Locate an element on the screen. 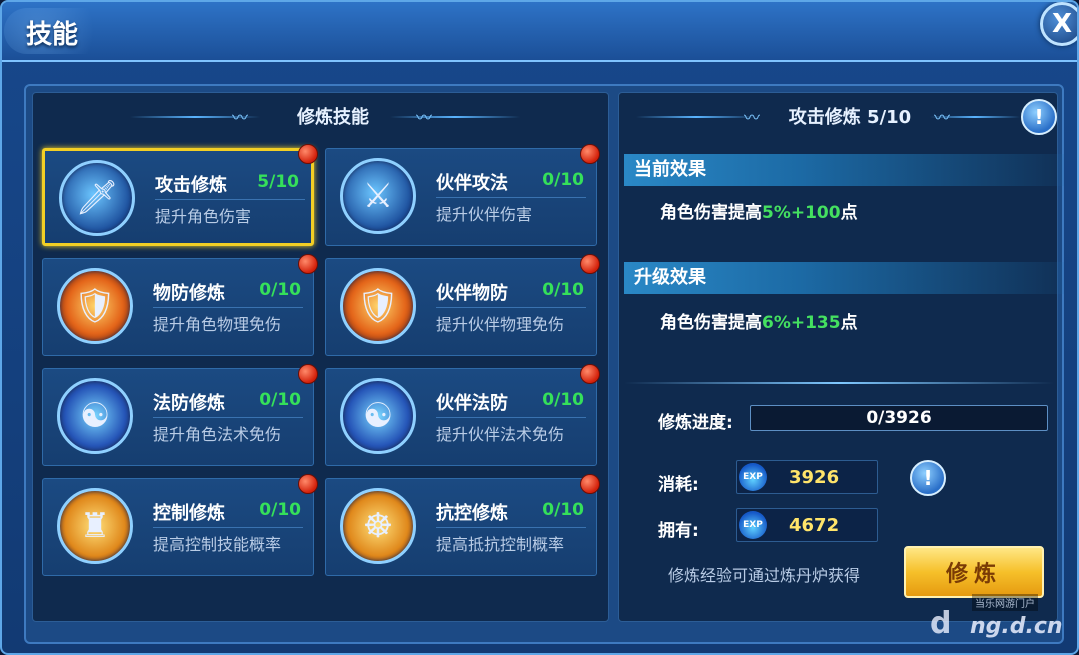 The width and height of the screenshot is (1079, 655). skill-card-physical-defense: 🛡 物防修炼 0/10 提升角色物理免伤 is located at coordinates (178, 307).